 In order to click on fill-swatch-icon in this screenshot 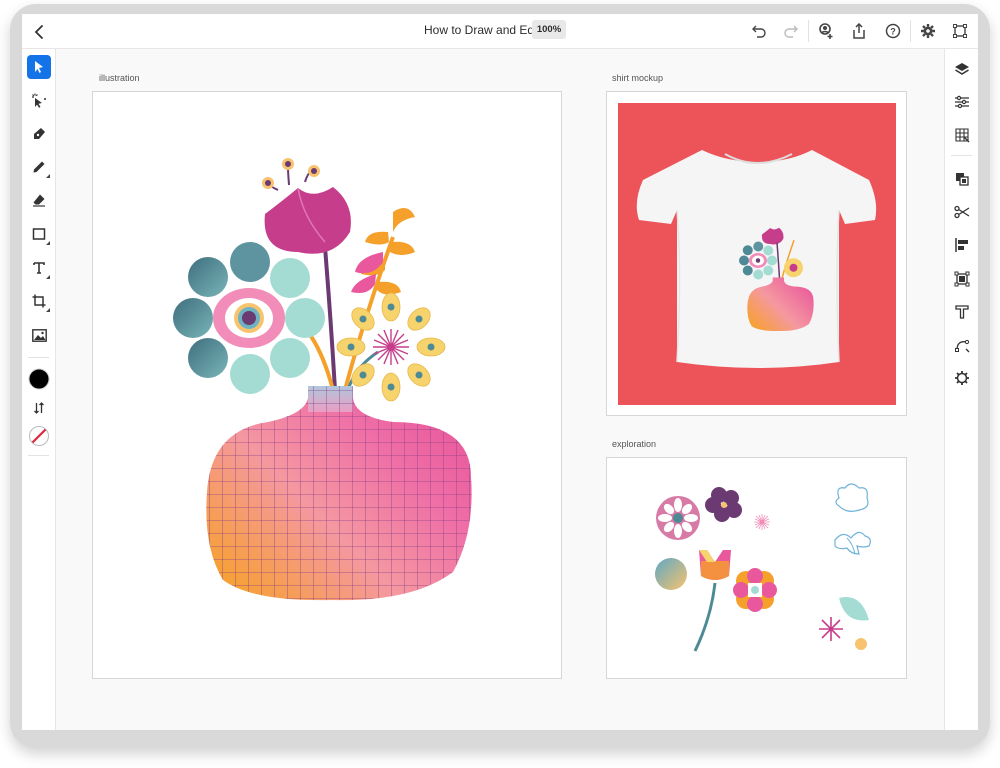, I will do `click(39, 379)`.